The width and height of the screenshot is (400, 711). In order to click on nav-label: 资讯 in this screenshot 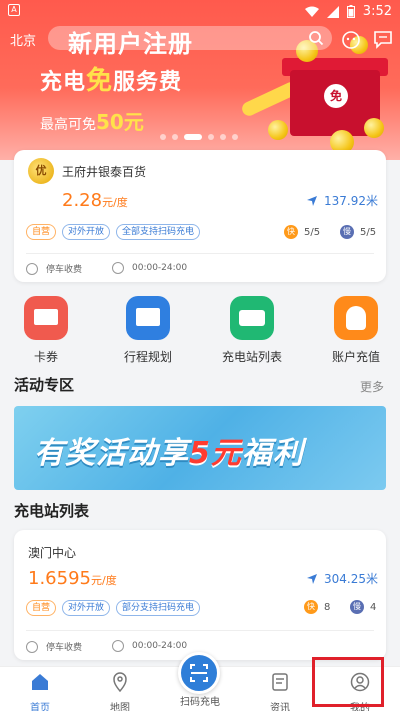, I will do `click(280, 707)`.